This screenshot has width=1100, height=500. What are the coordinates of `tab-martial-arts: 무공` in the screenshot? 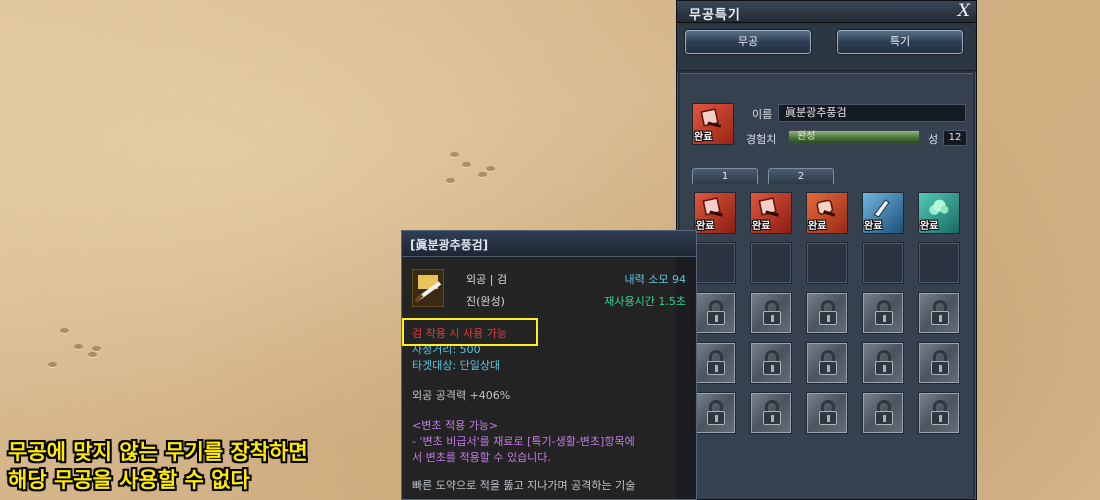 It's located at (748, 42).